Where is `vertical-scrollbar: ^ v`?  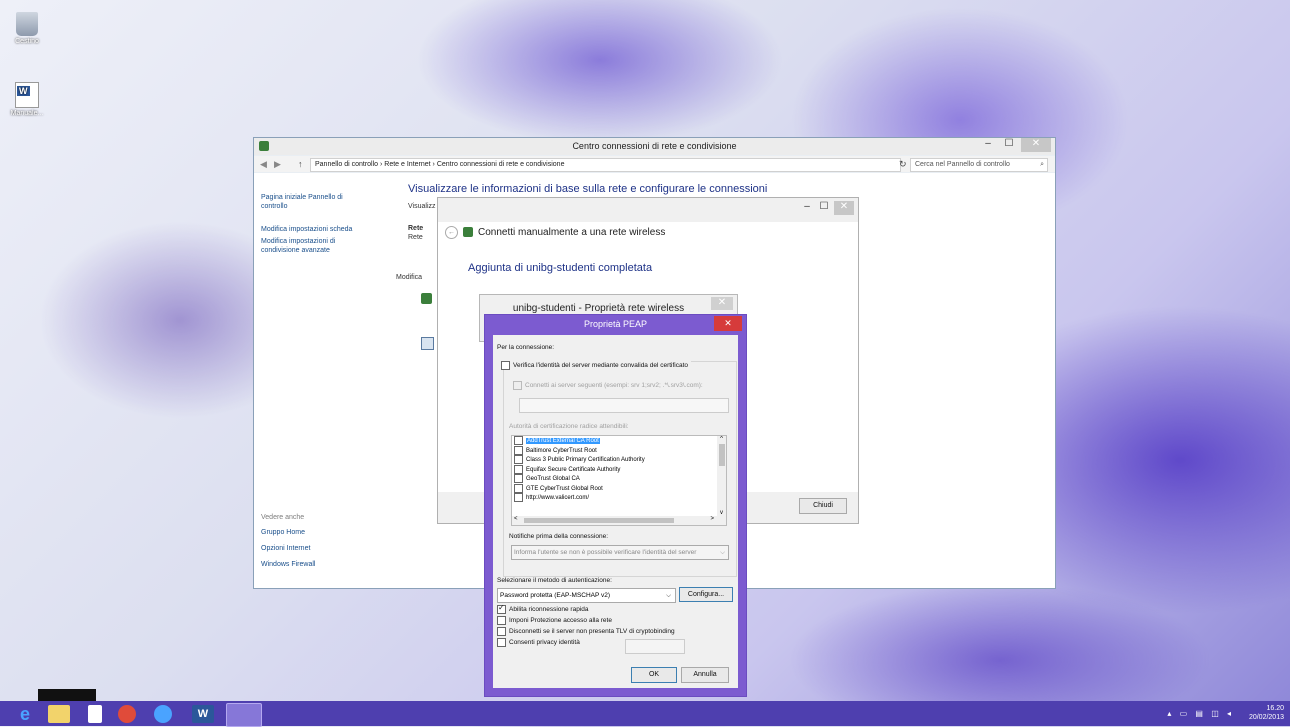
vertical-scrollbar: ^ v is located at coordinates (721, 476).